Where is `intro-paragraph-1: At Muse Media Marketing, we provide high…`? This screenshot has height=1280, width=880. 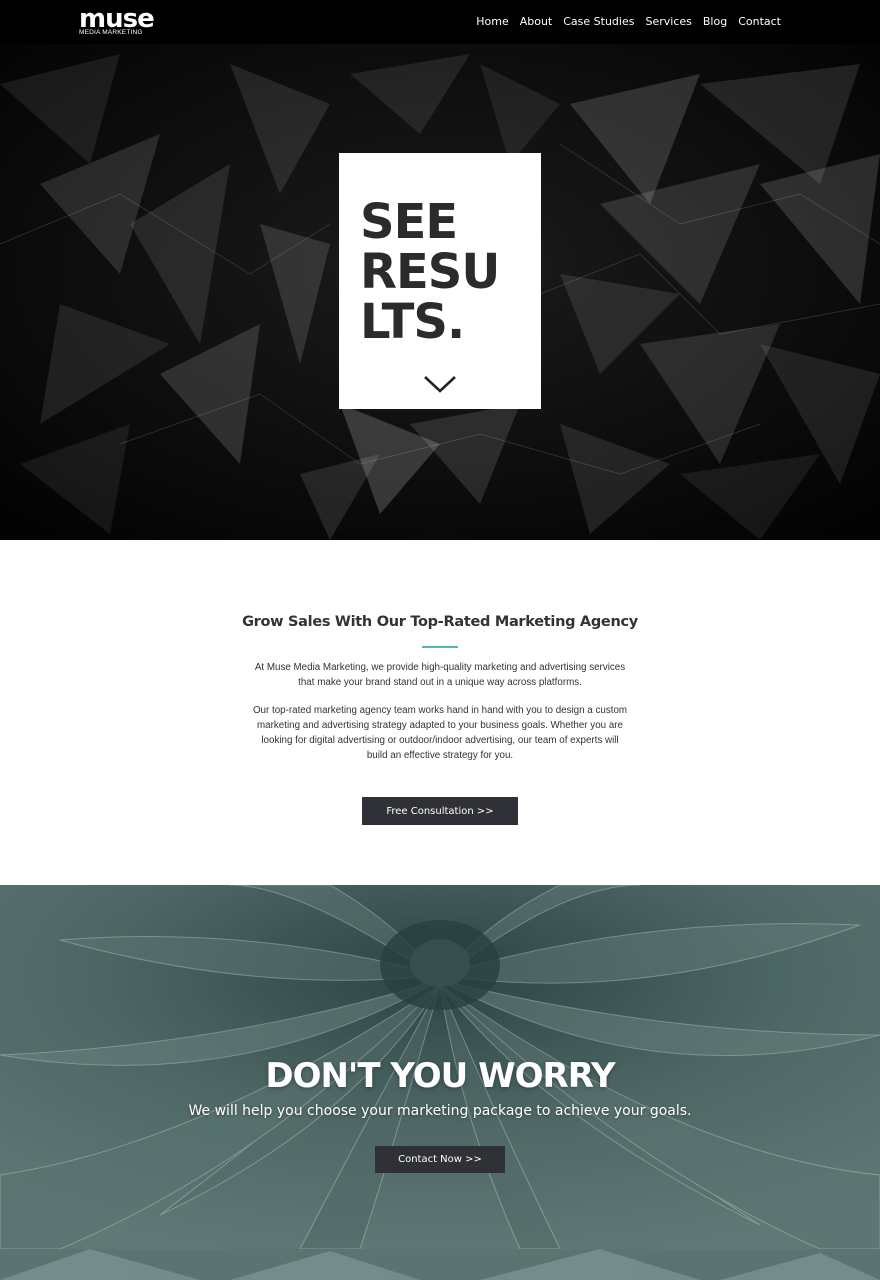 intro-paragraph-1: At Muse Media Marketing, we provide high… is located at coordinates (440, 675).